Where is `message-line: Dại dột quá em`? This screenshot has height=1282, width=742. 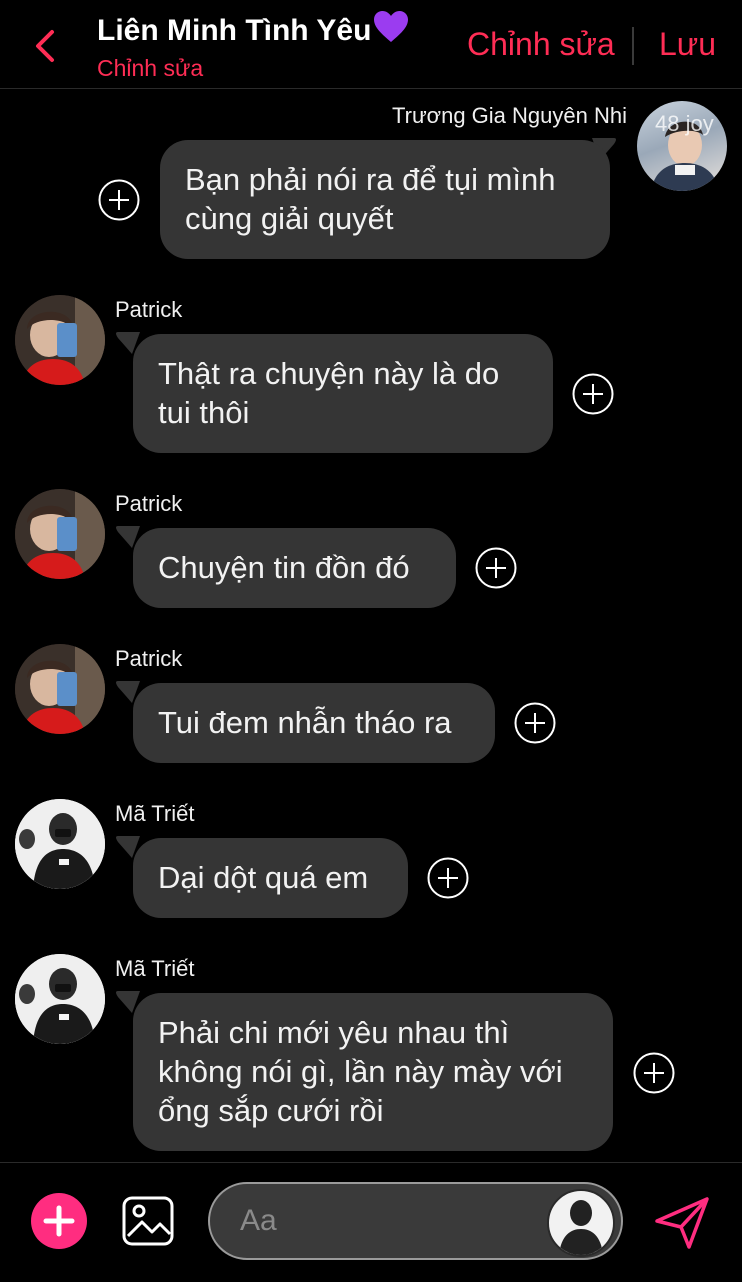 message-line: Dại dột quá em is located at coordinates (263, 877).